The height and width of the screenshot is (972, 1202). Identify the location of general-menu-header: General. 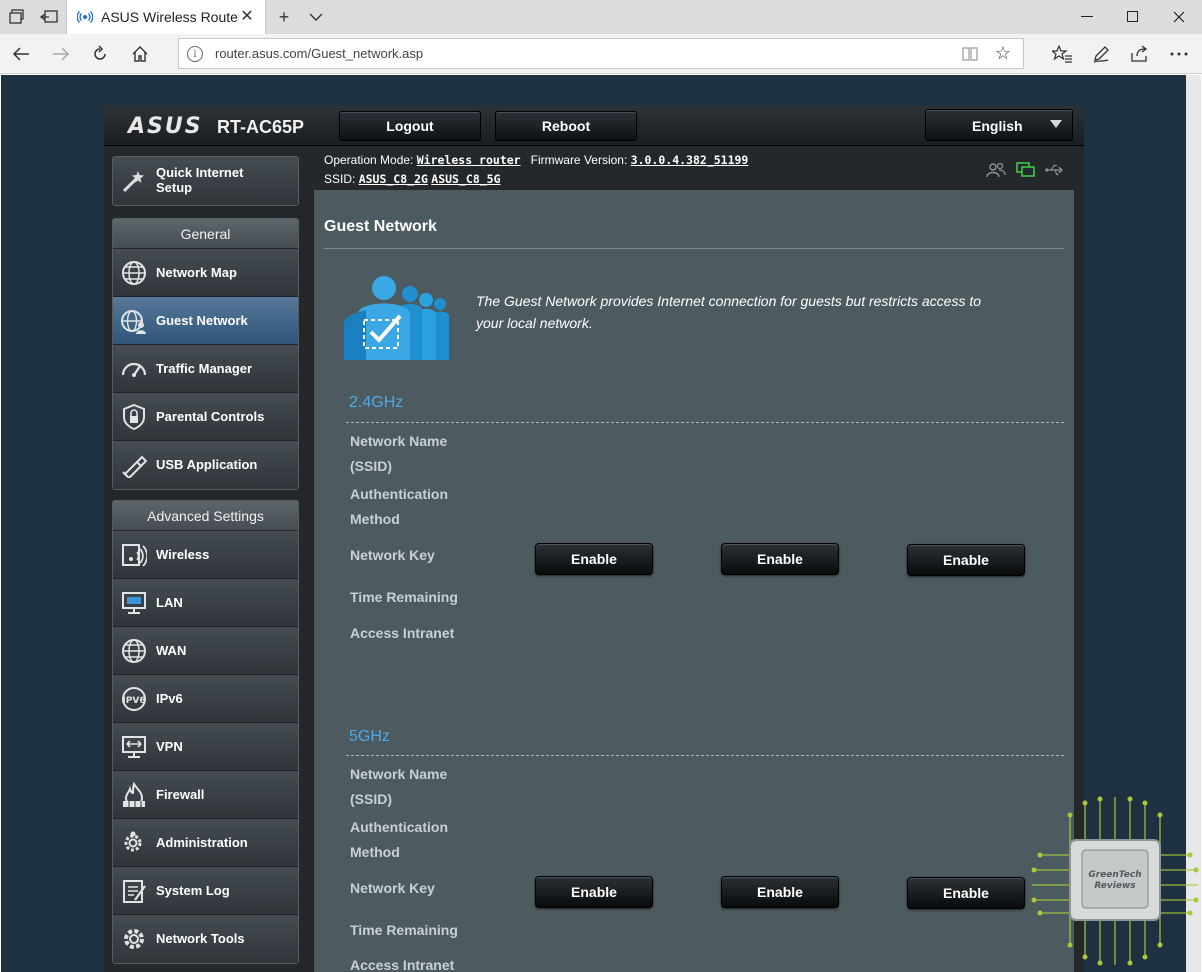
(205, 234).